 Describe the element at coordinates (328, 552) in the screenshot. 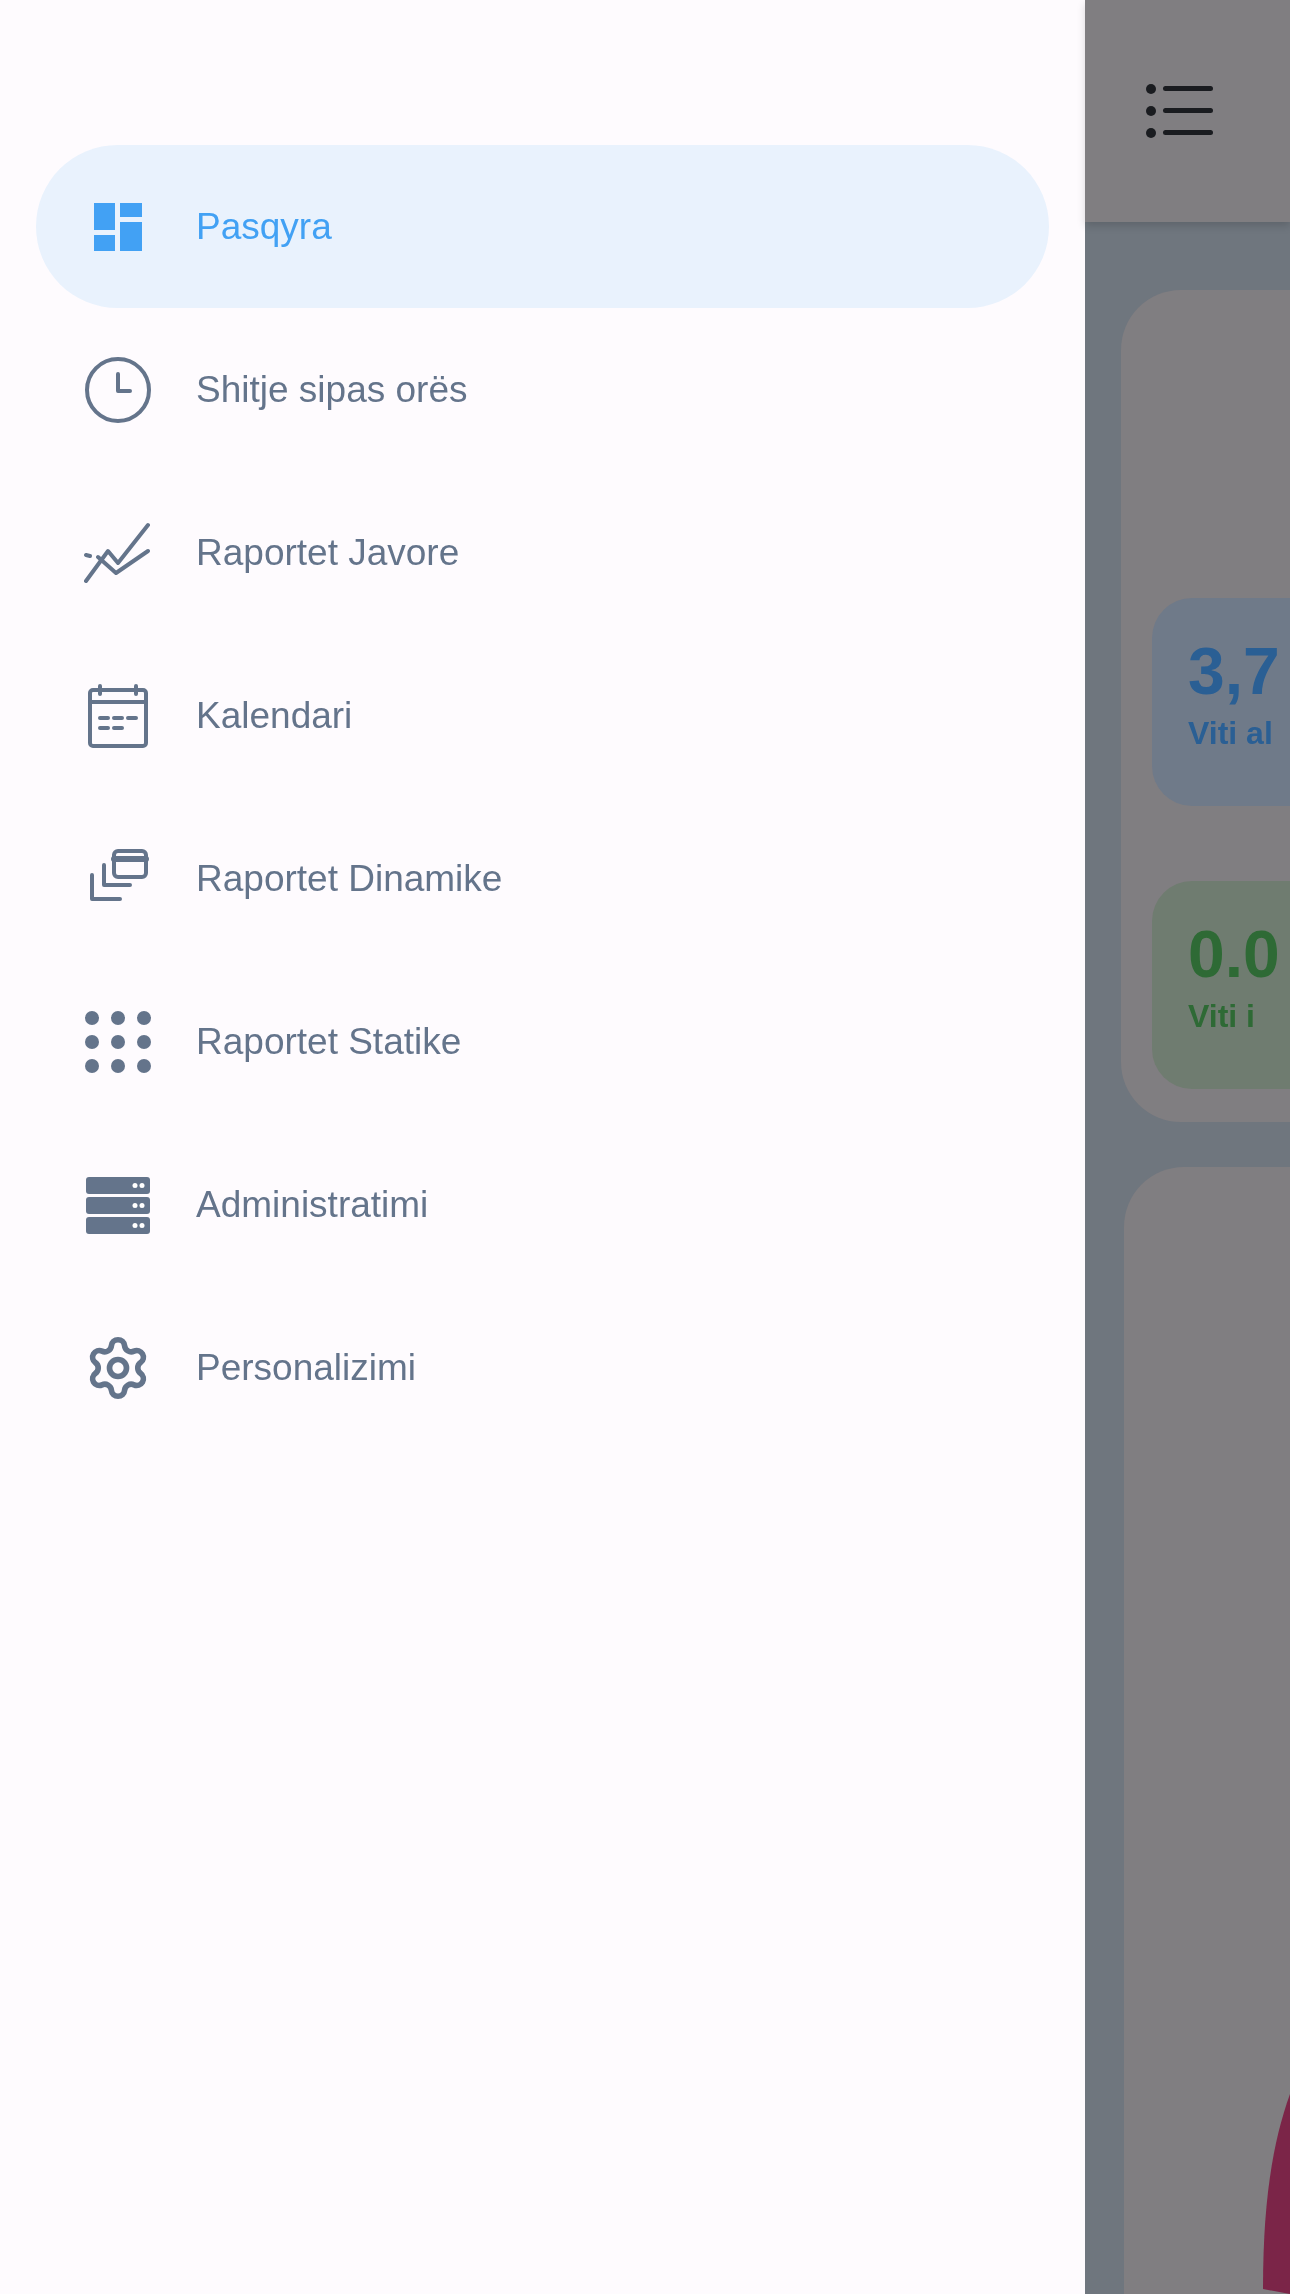

I see `drawer-item-label: Raportet Javore` at that location.